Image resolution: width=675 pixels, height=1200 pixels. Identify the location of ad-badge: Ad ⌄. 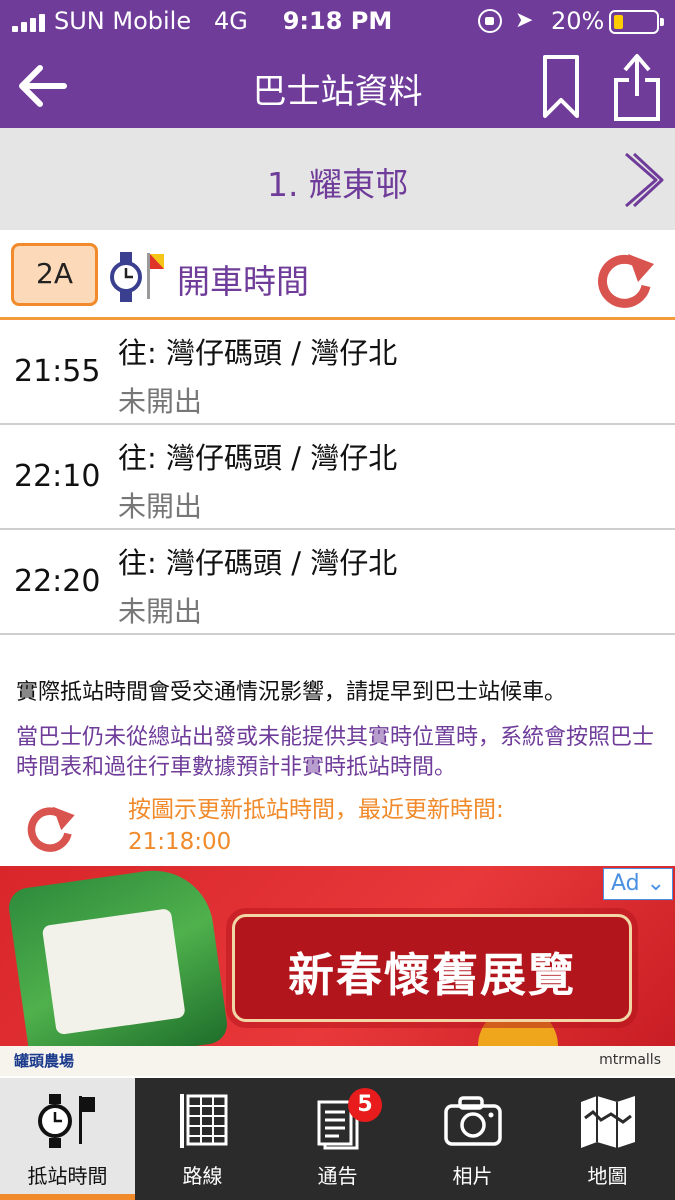
(638, 884).